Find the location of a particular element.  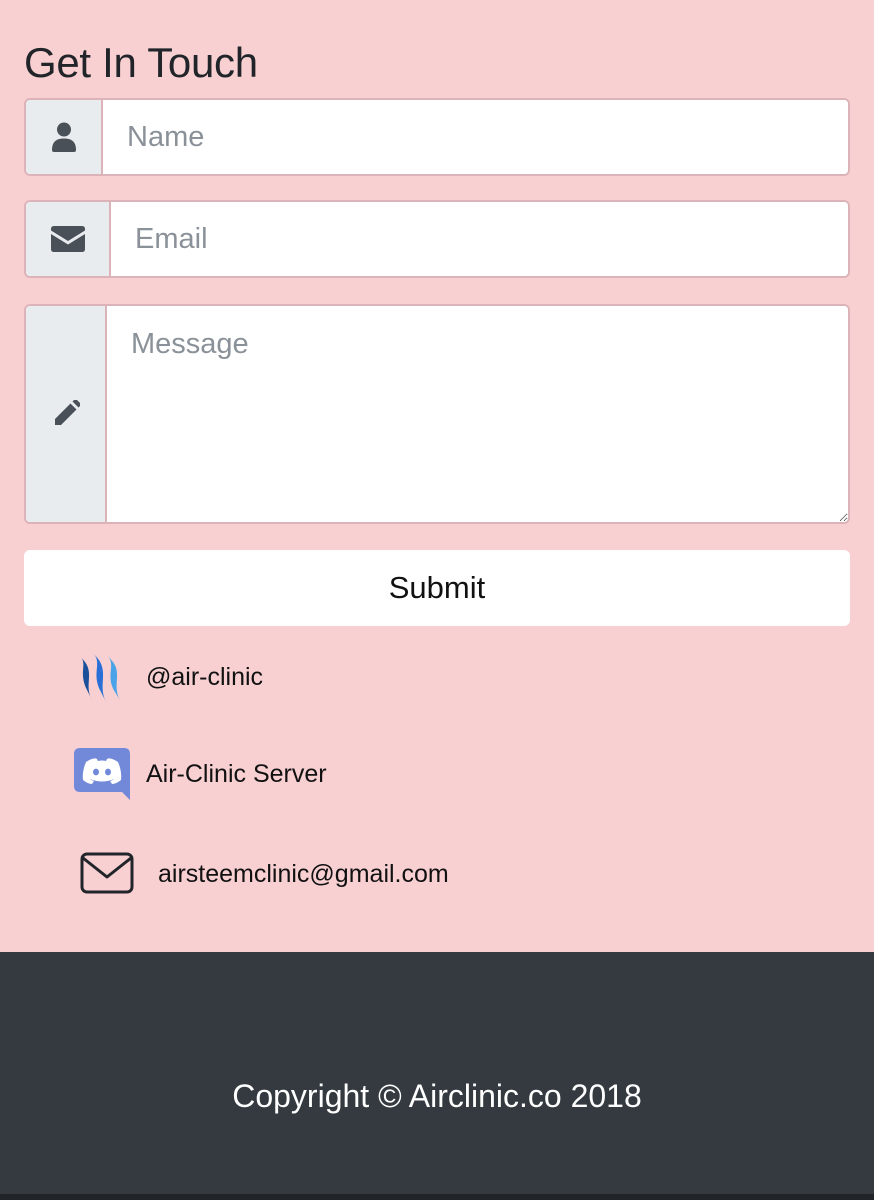

copyright-text: Copyright © Airclinic.co 2018 is located at coordinates (437, 1096).